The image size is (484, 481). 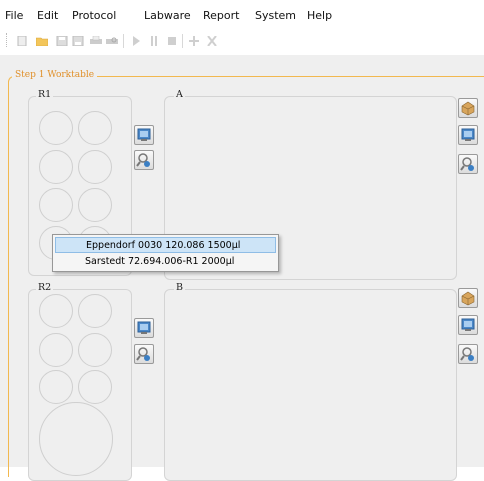 I want to click on dropdown-option-selected: Eppendorf 0030 120.086 1500µl, so click(x=165, y=245).